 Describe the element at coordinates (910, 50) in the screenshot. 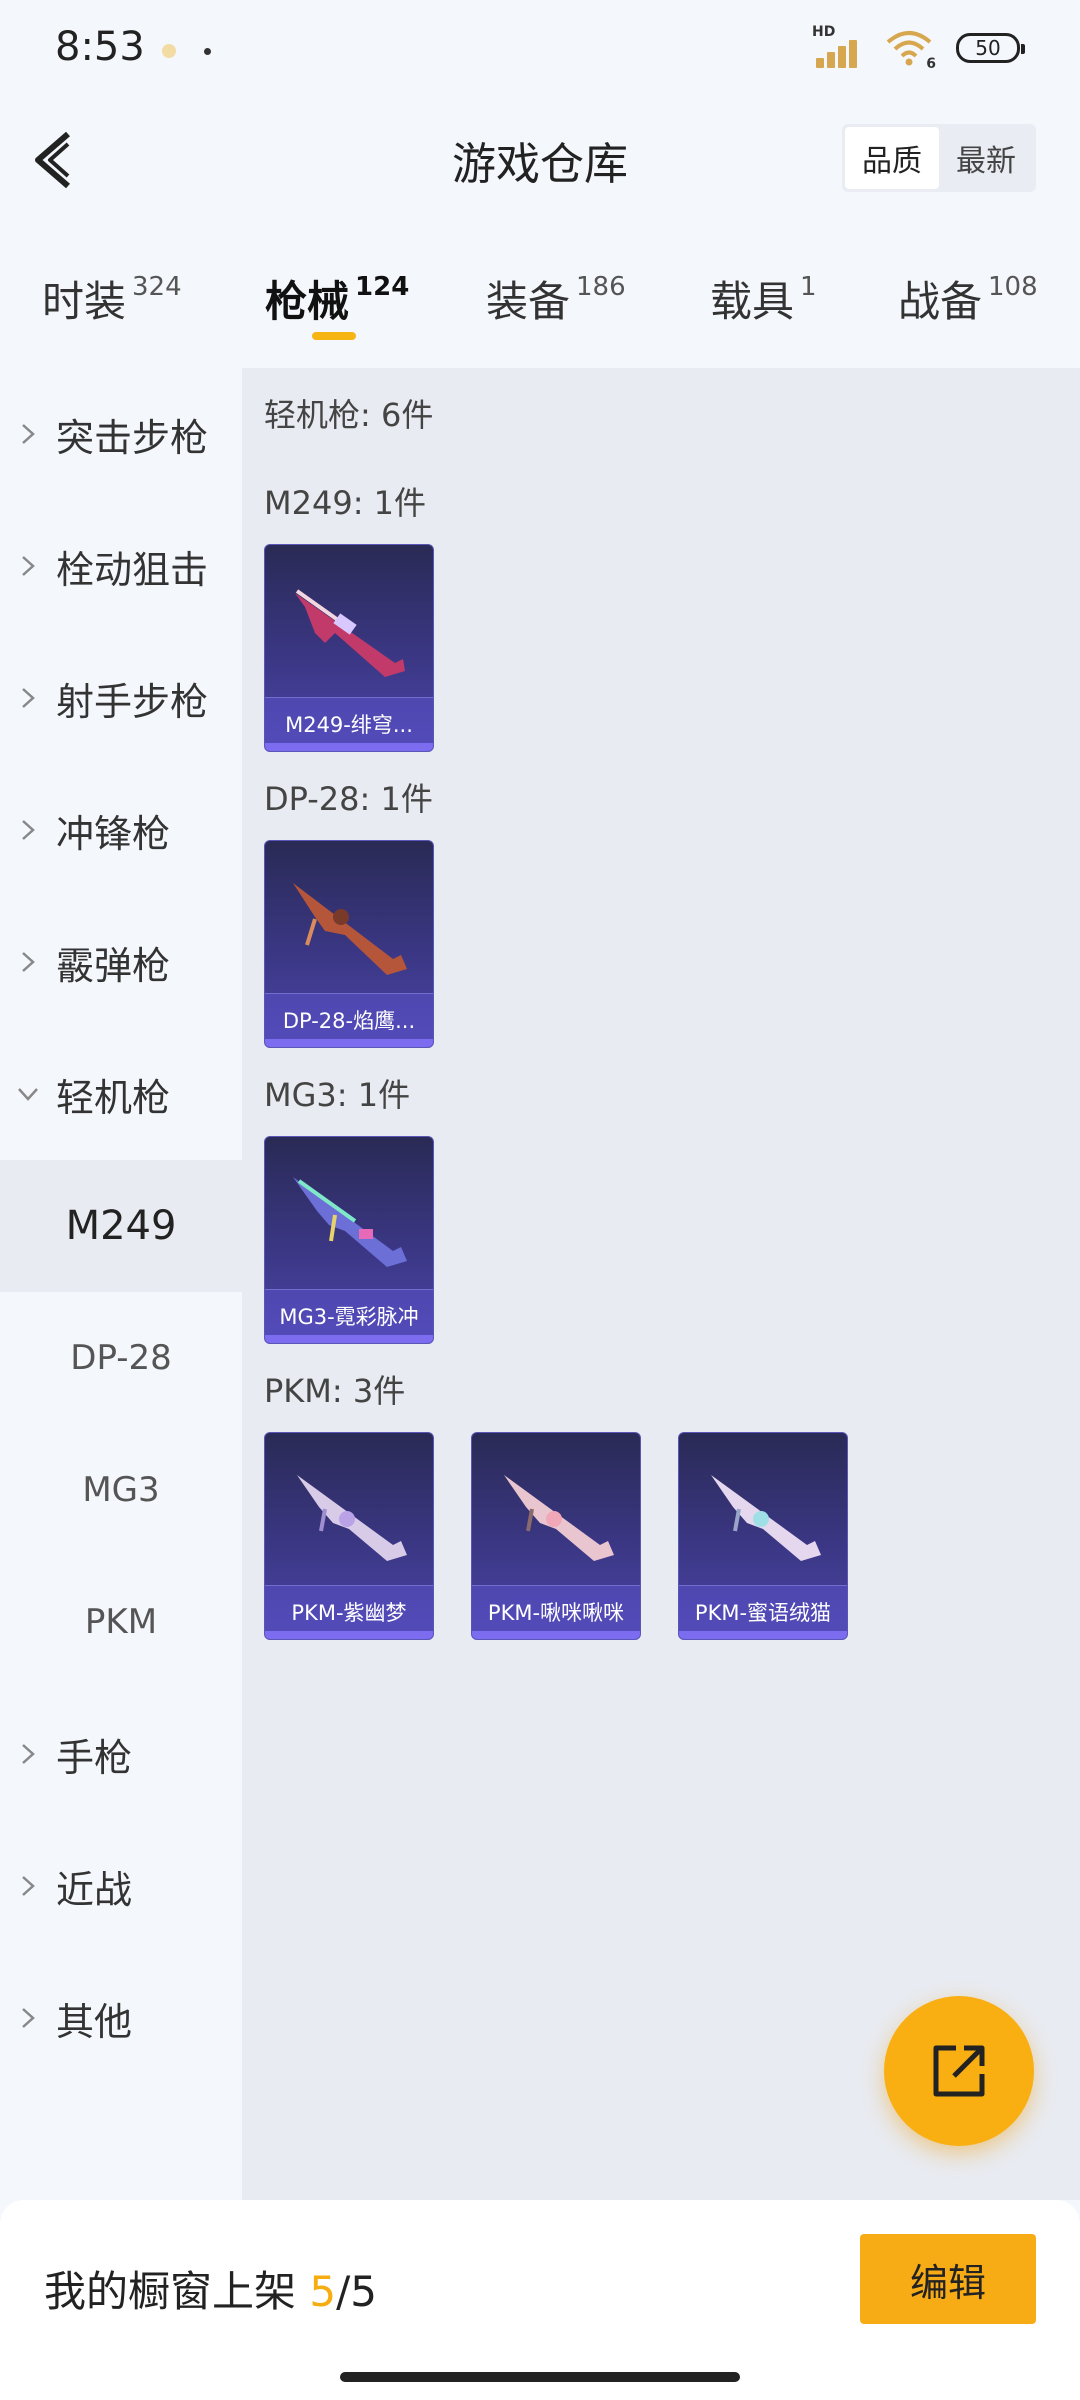

I see `wifi-icon: 6` at that location.